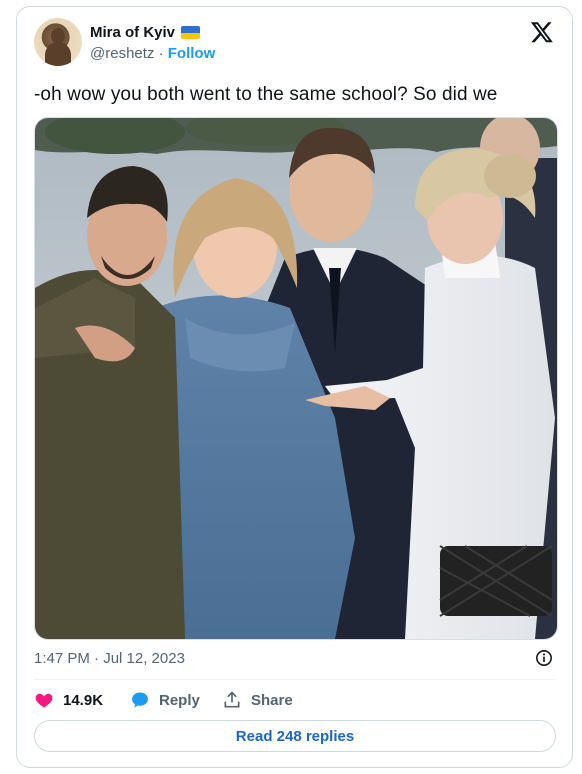 The height and width of the screenshot is (774, 582). I want to click on read-replies-button: Read 248 replies, so click(295, 736).